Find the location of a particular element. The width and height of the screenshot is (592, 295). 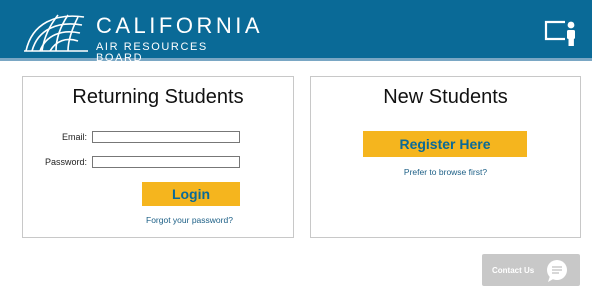

carb-logo: CALIFORNIA AIR RESOURCES BOARD is located at coordinates (141, 36).